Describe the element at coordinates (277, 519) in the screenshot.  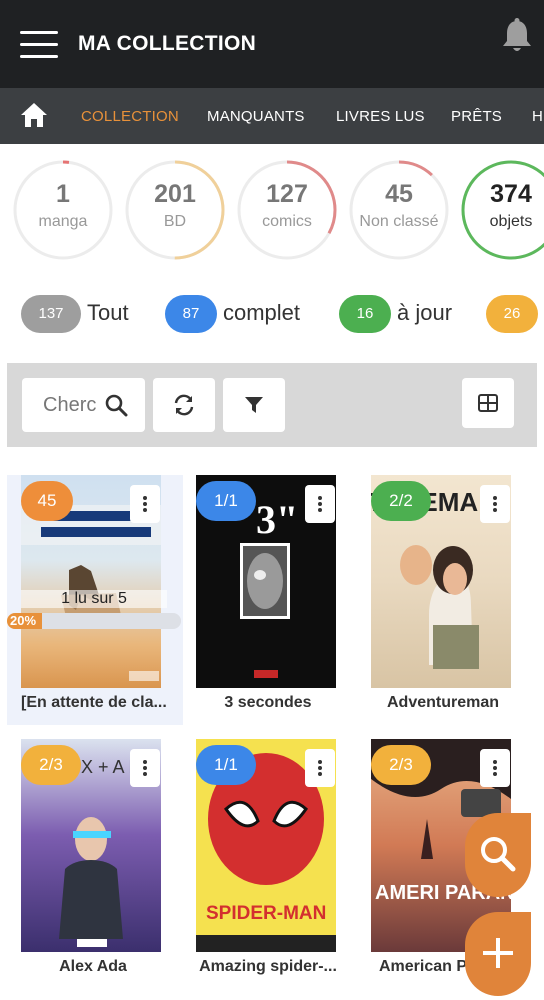
I see `cover-title-text: 3"` at that location.